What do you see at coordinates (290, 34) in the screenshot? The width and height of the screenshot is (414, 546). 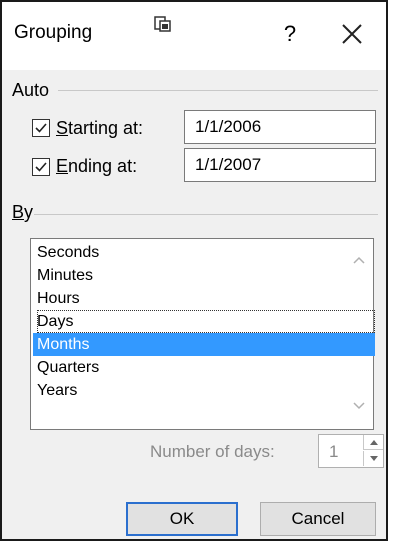 I see `help-button: ?` at bounding box center [290, 34].